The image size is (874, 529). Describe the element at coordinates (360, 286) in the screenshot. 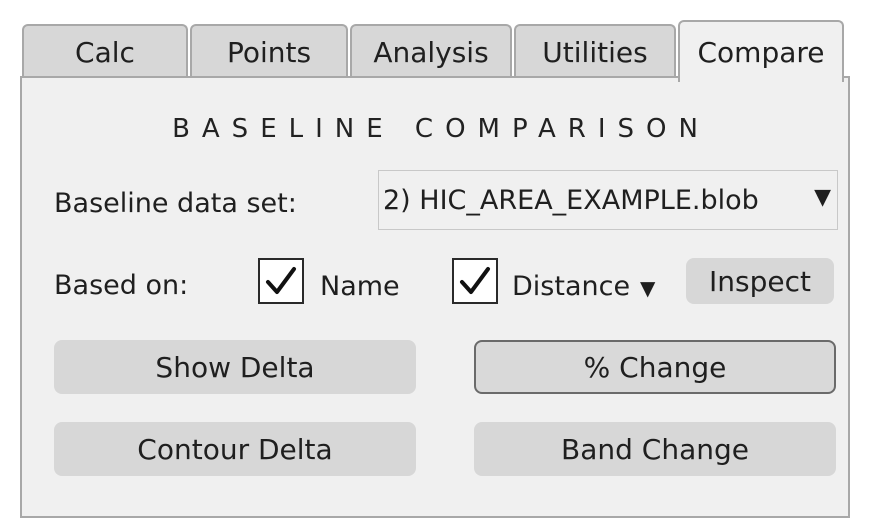

I see `name-checkbox-label: Name` at that location.